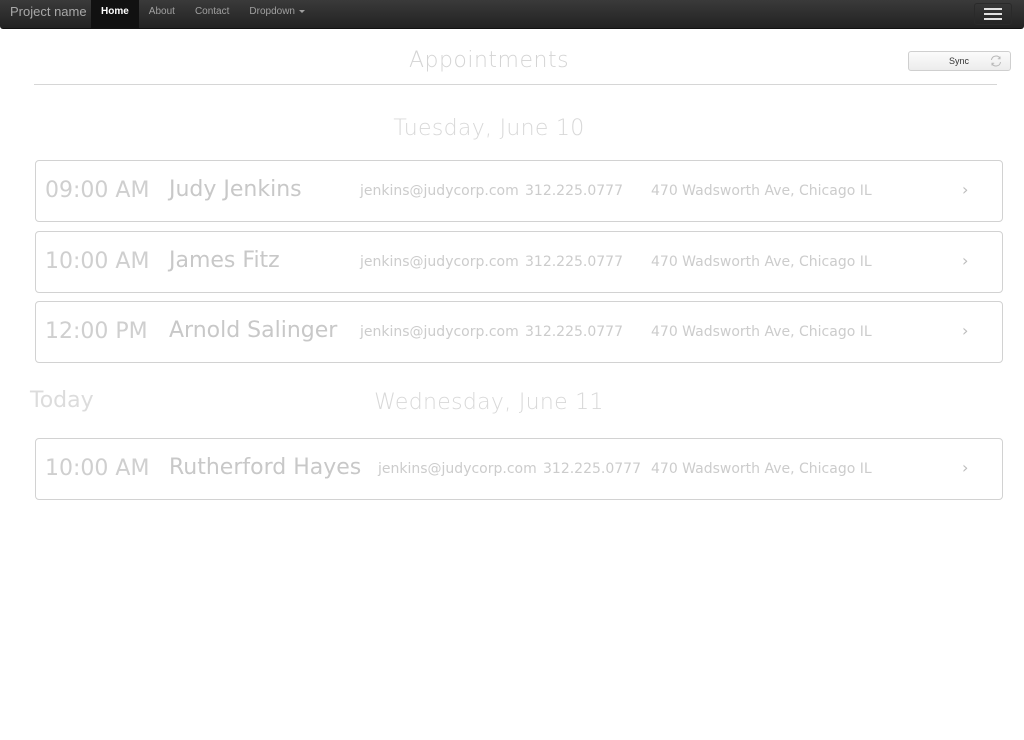 This screenshot has width=1024, height=740. What do you see at coordinates (265, 467) in the screenshot?
I see `appointment-name: Rutherford Hayes` at bounding box center [265, 467].